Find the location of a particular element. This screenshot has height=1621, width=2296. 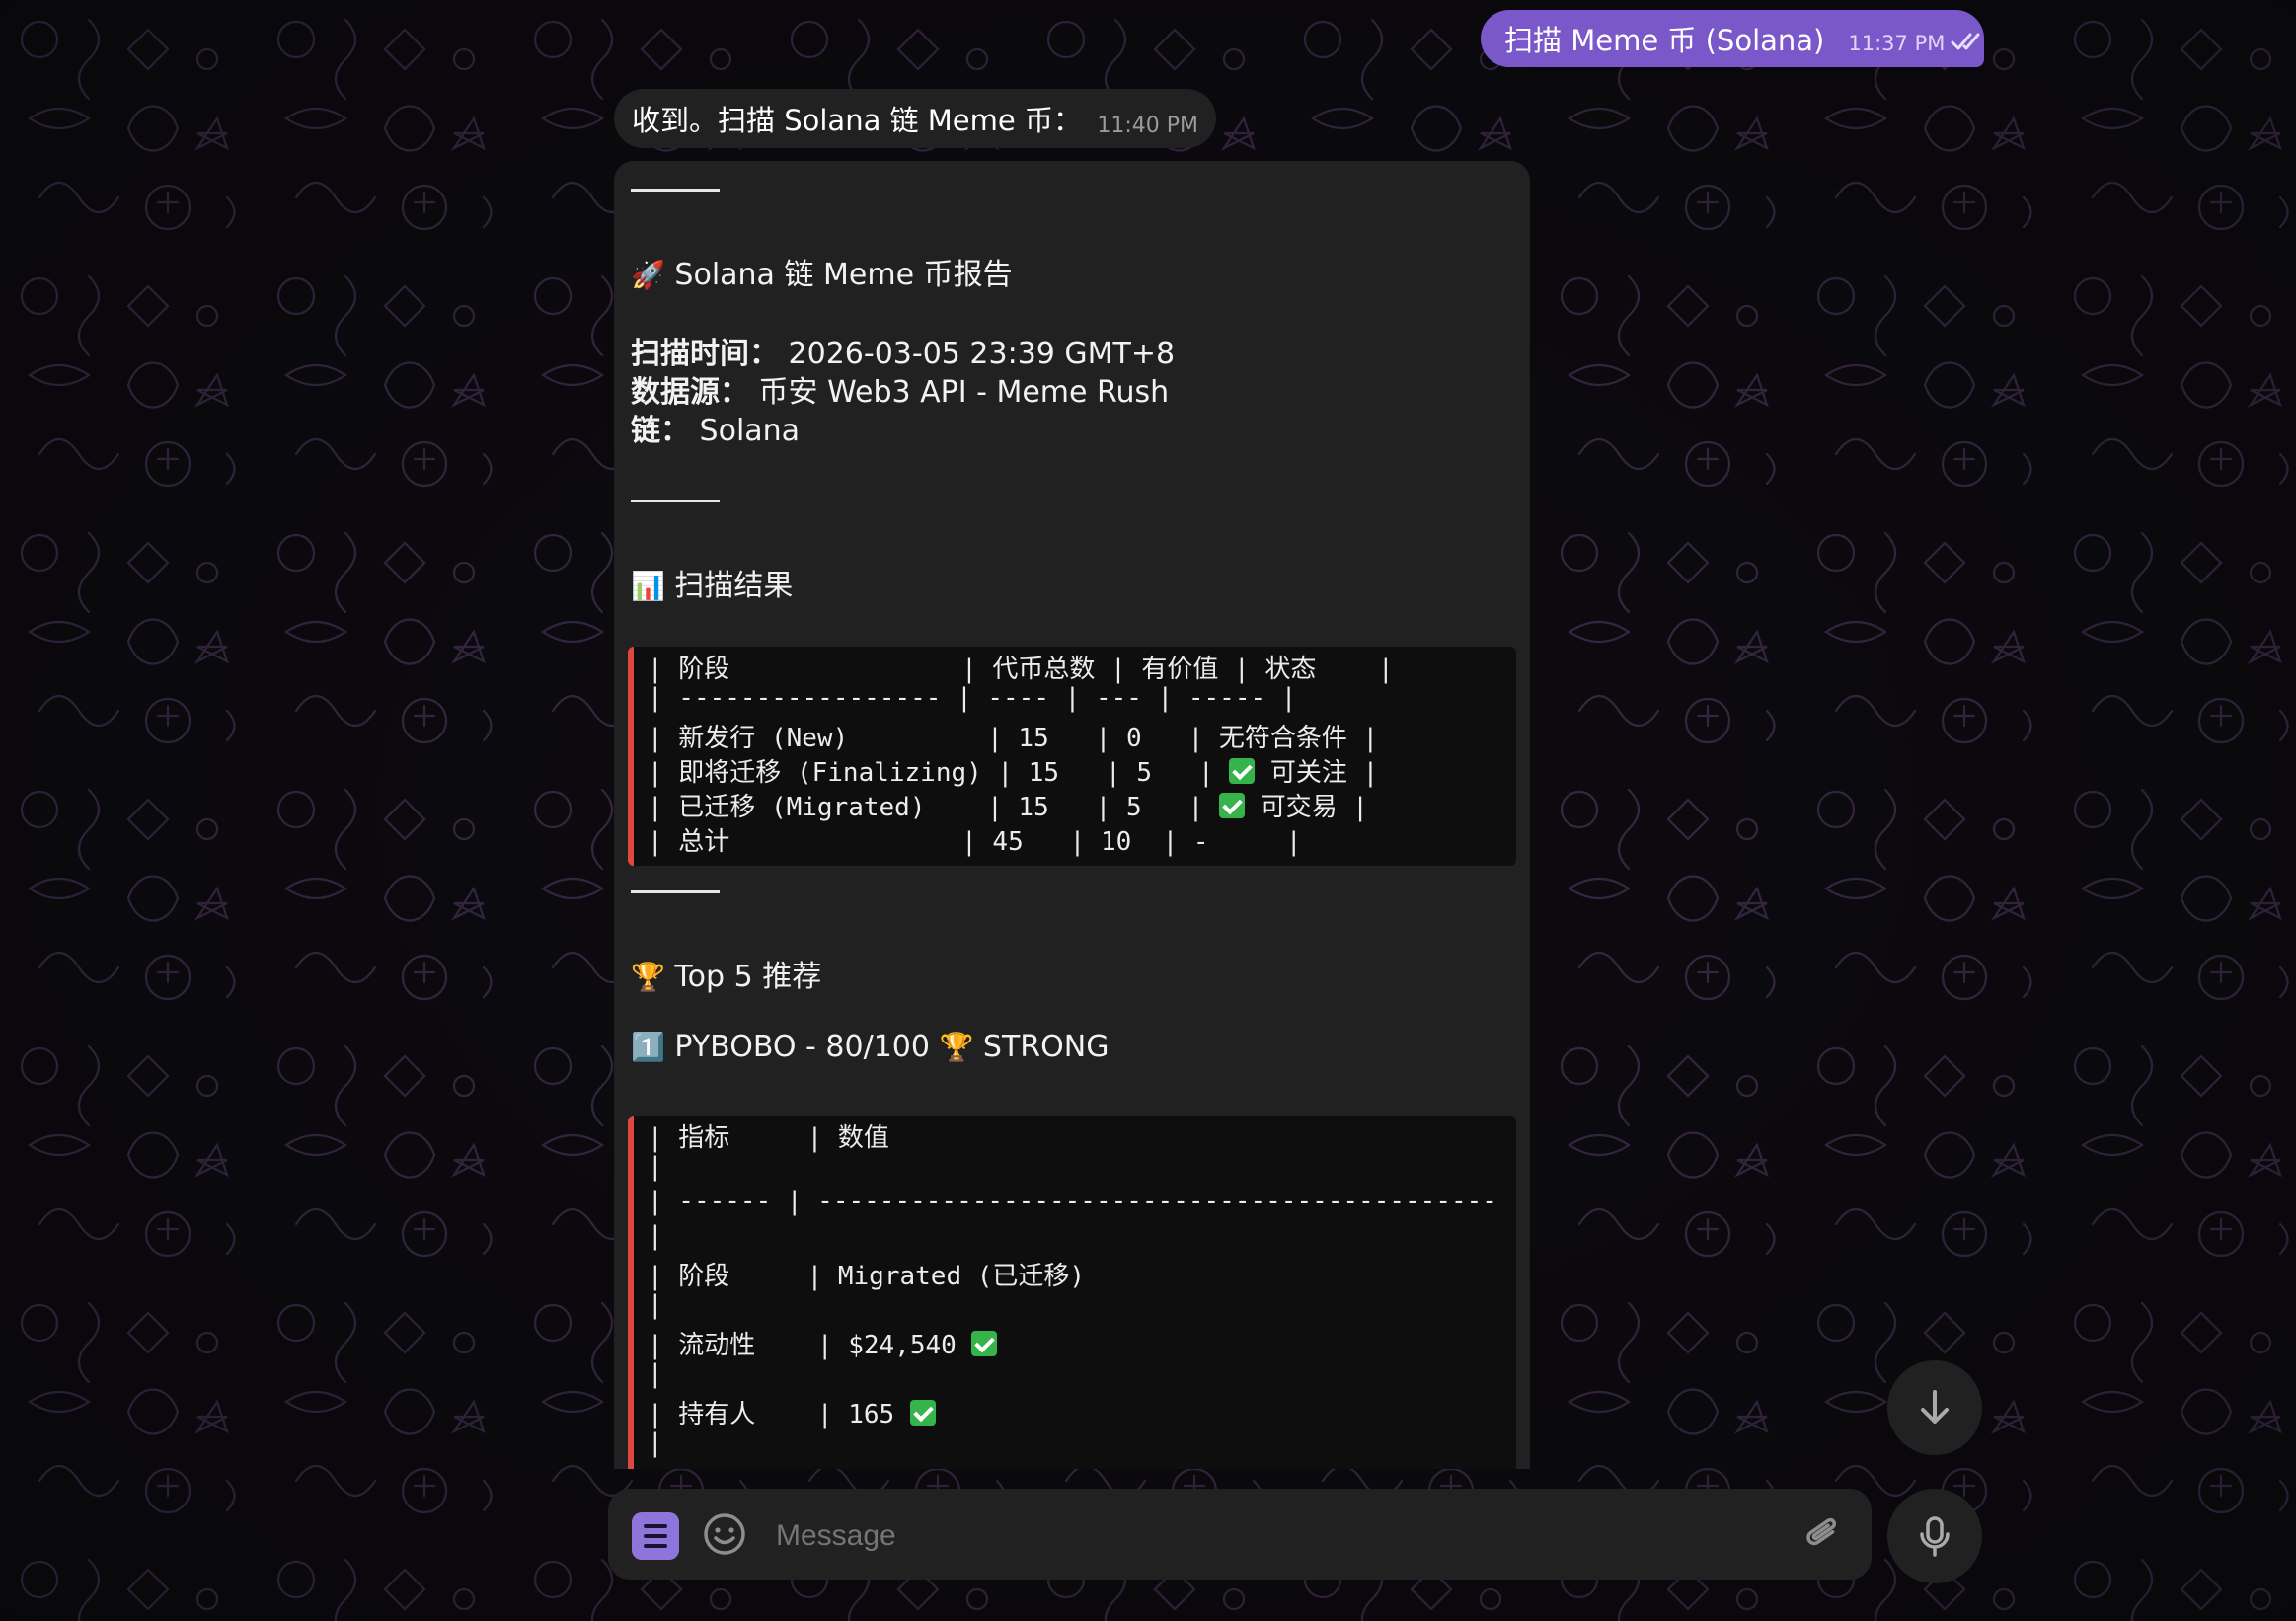

report-title-text: Solana 链 Meme 币报告 is located at coordinates (843, 275).